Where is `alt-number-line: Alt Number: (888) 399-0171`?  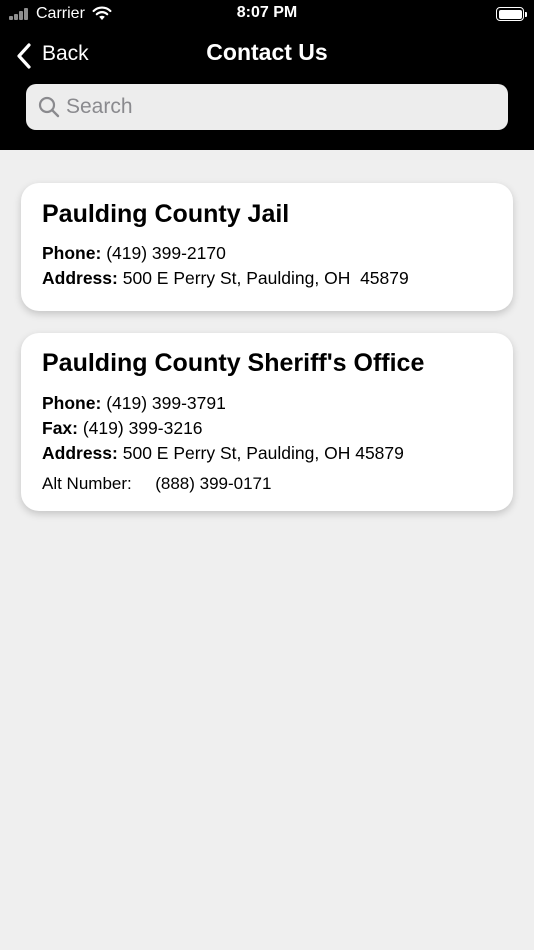
alt-number-line: Alt Number: (888) 399-0171 is located at coordinates (156, 484).